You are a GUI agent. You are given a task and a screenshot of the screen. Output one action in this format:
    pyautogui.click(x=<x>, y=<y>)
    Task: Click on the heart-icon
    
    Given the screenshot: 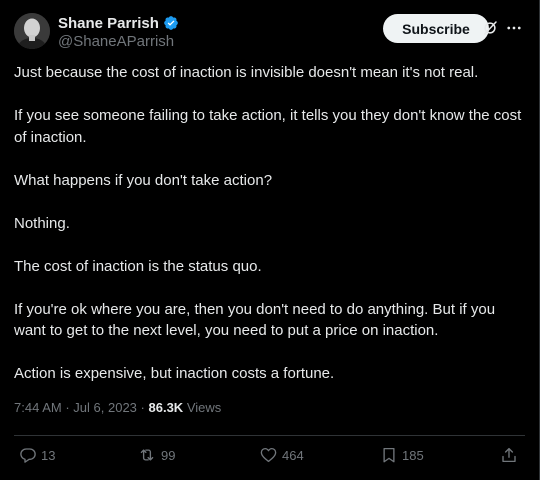 What is the action you would take?
    pyautogui.click(x=268, y=455)
    